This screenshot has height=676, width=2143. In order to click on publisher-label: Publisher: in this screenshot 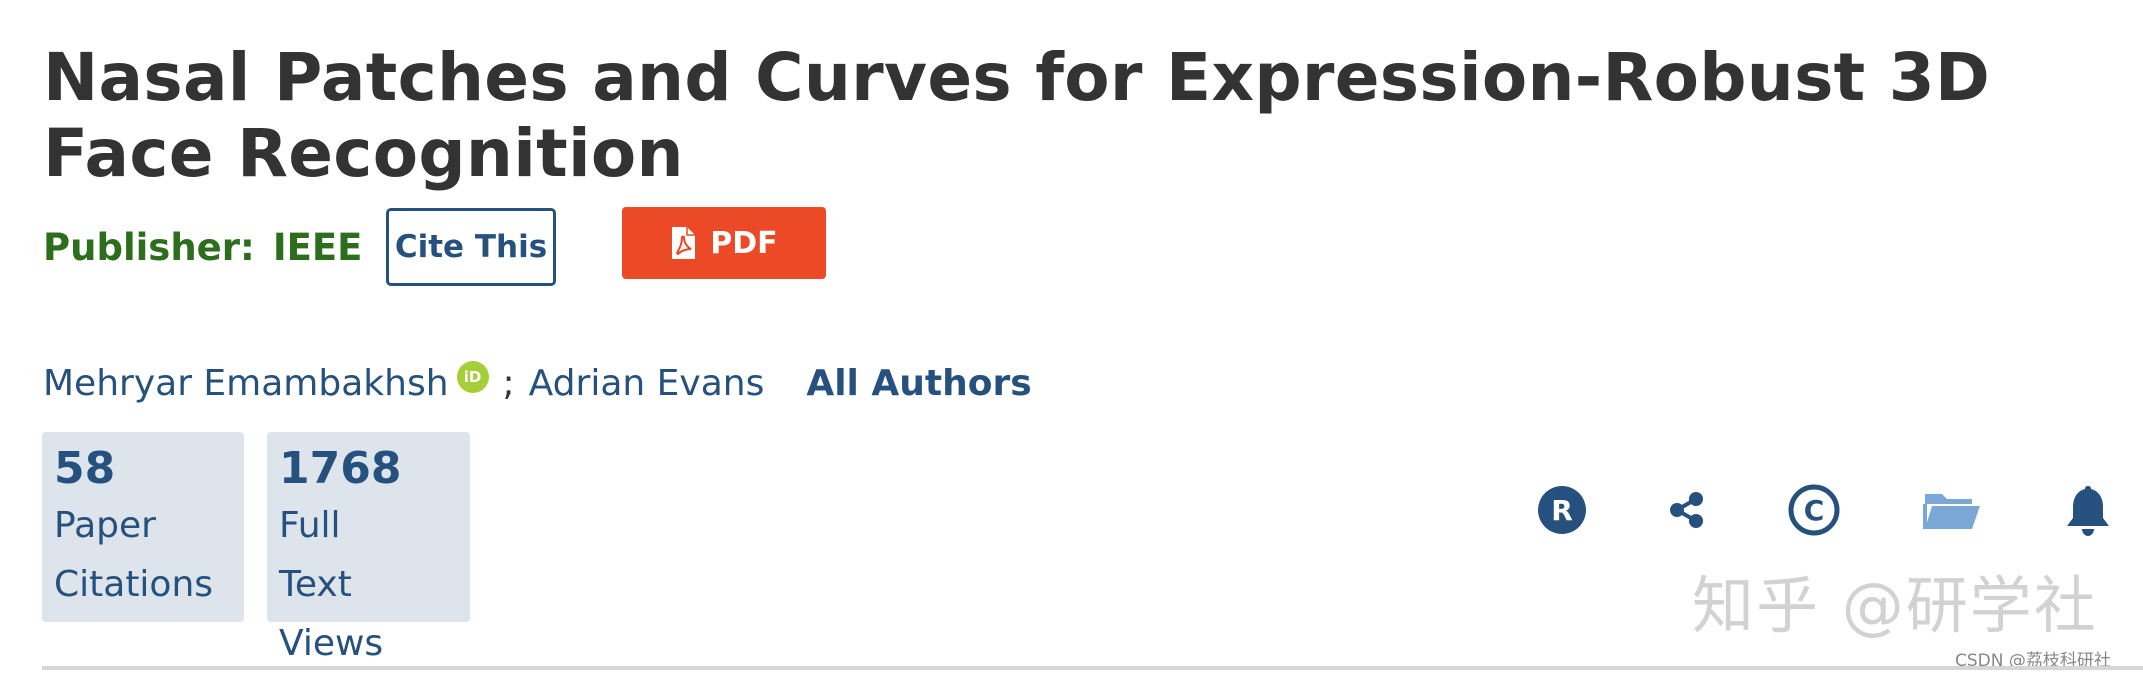, I will do `click(149, 247)`.